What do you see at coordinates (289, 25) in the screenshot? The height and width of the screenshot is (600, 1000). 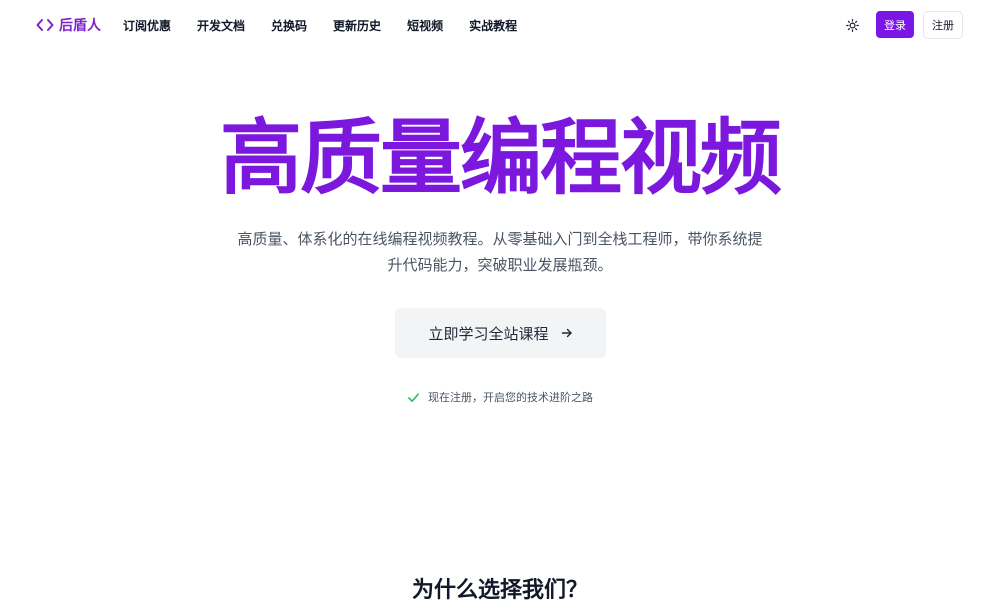 I see `nav-link-redeem-code: 兑换码` at bounding box center [289, 25].